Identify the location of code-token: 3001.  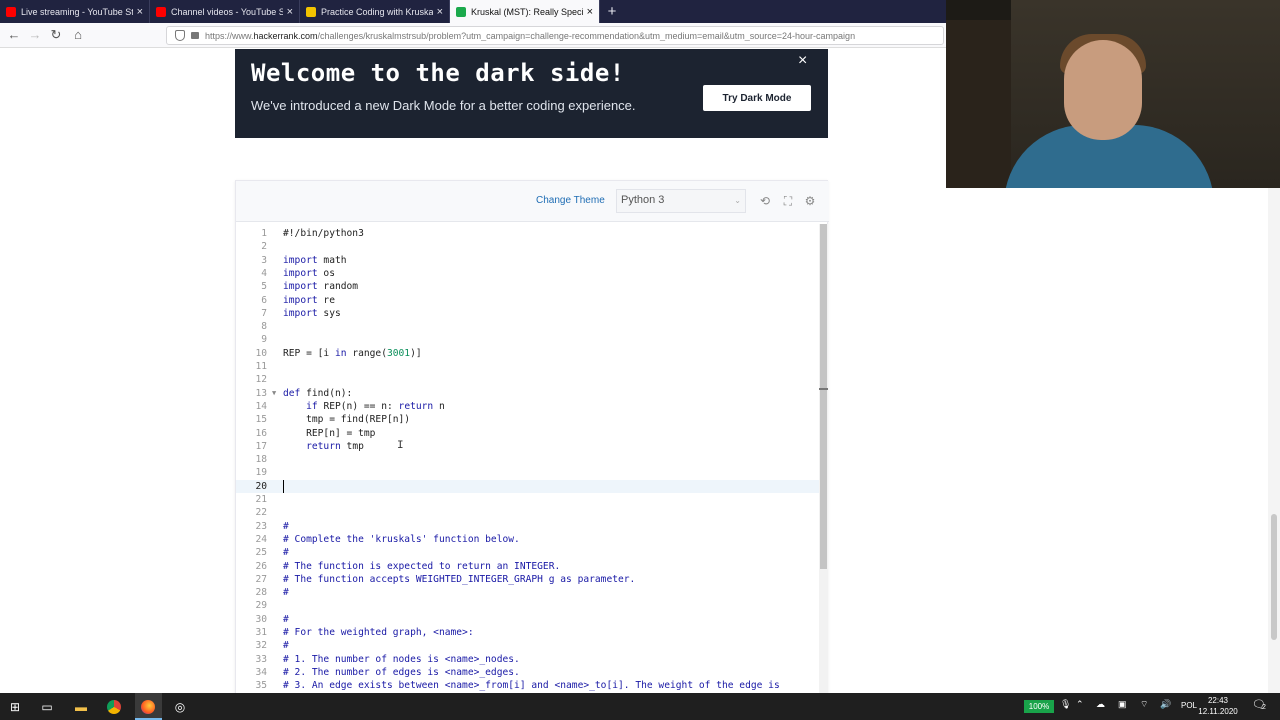
(398, 353).